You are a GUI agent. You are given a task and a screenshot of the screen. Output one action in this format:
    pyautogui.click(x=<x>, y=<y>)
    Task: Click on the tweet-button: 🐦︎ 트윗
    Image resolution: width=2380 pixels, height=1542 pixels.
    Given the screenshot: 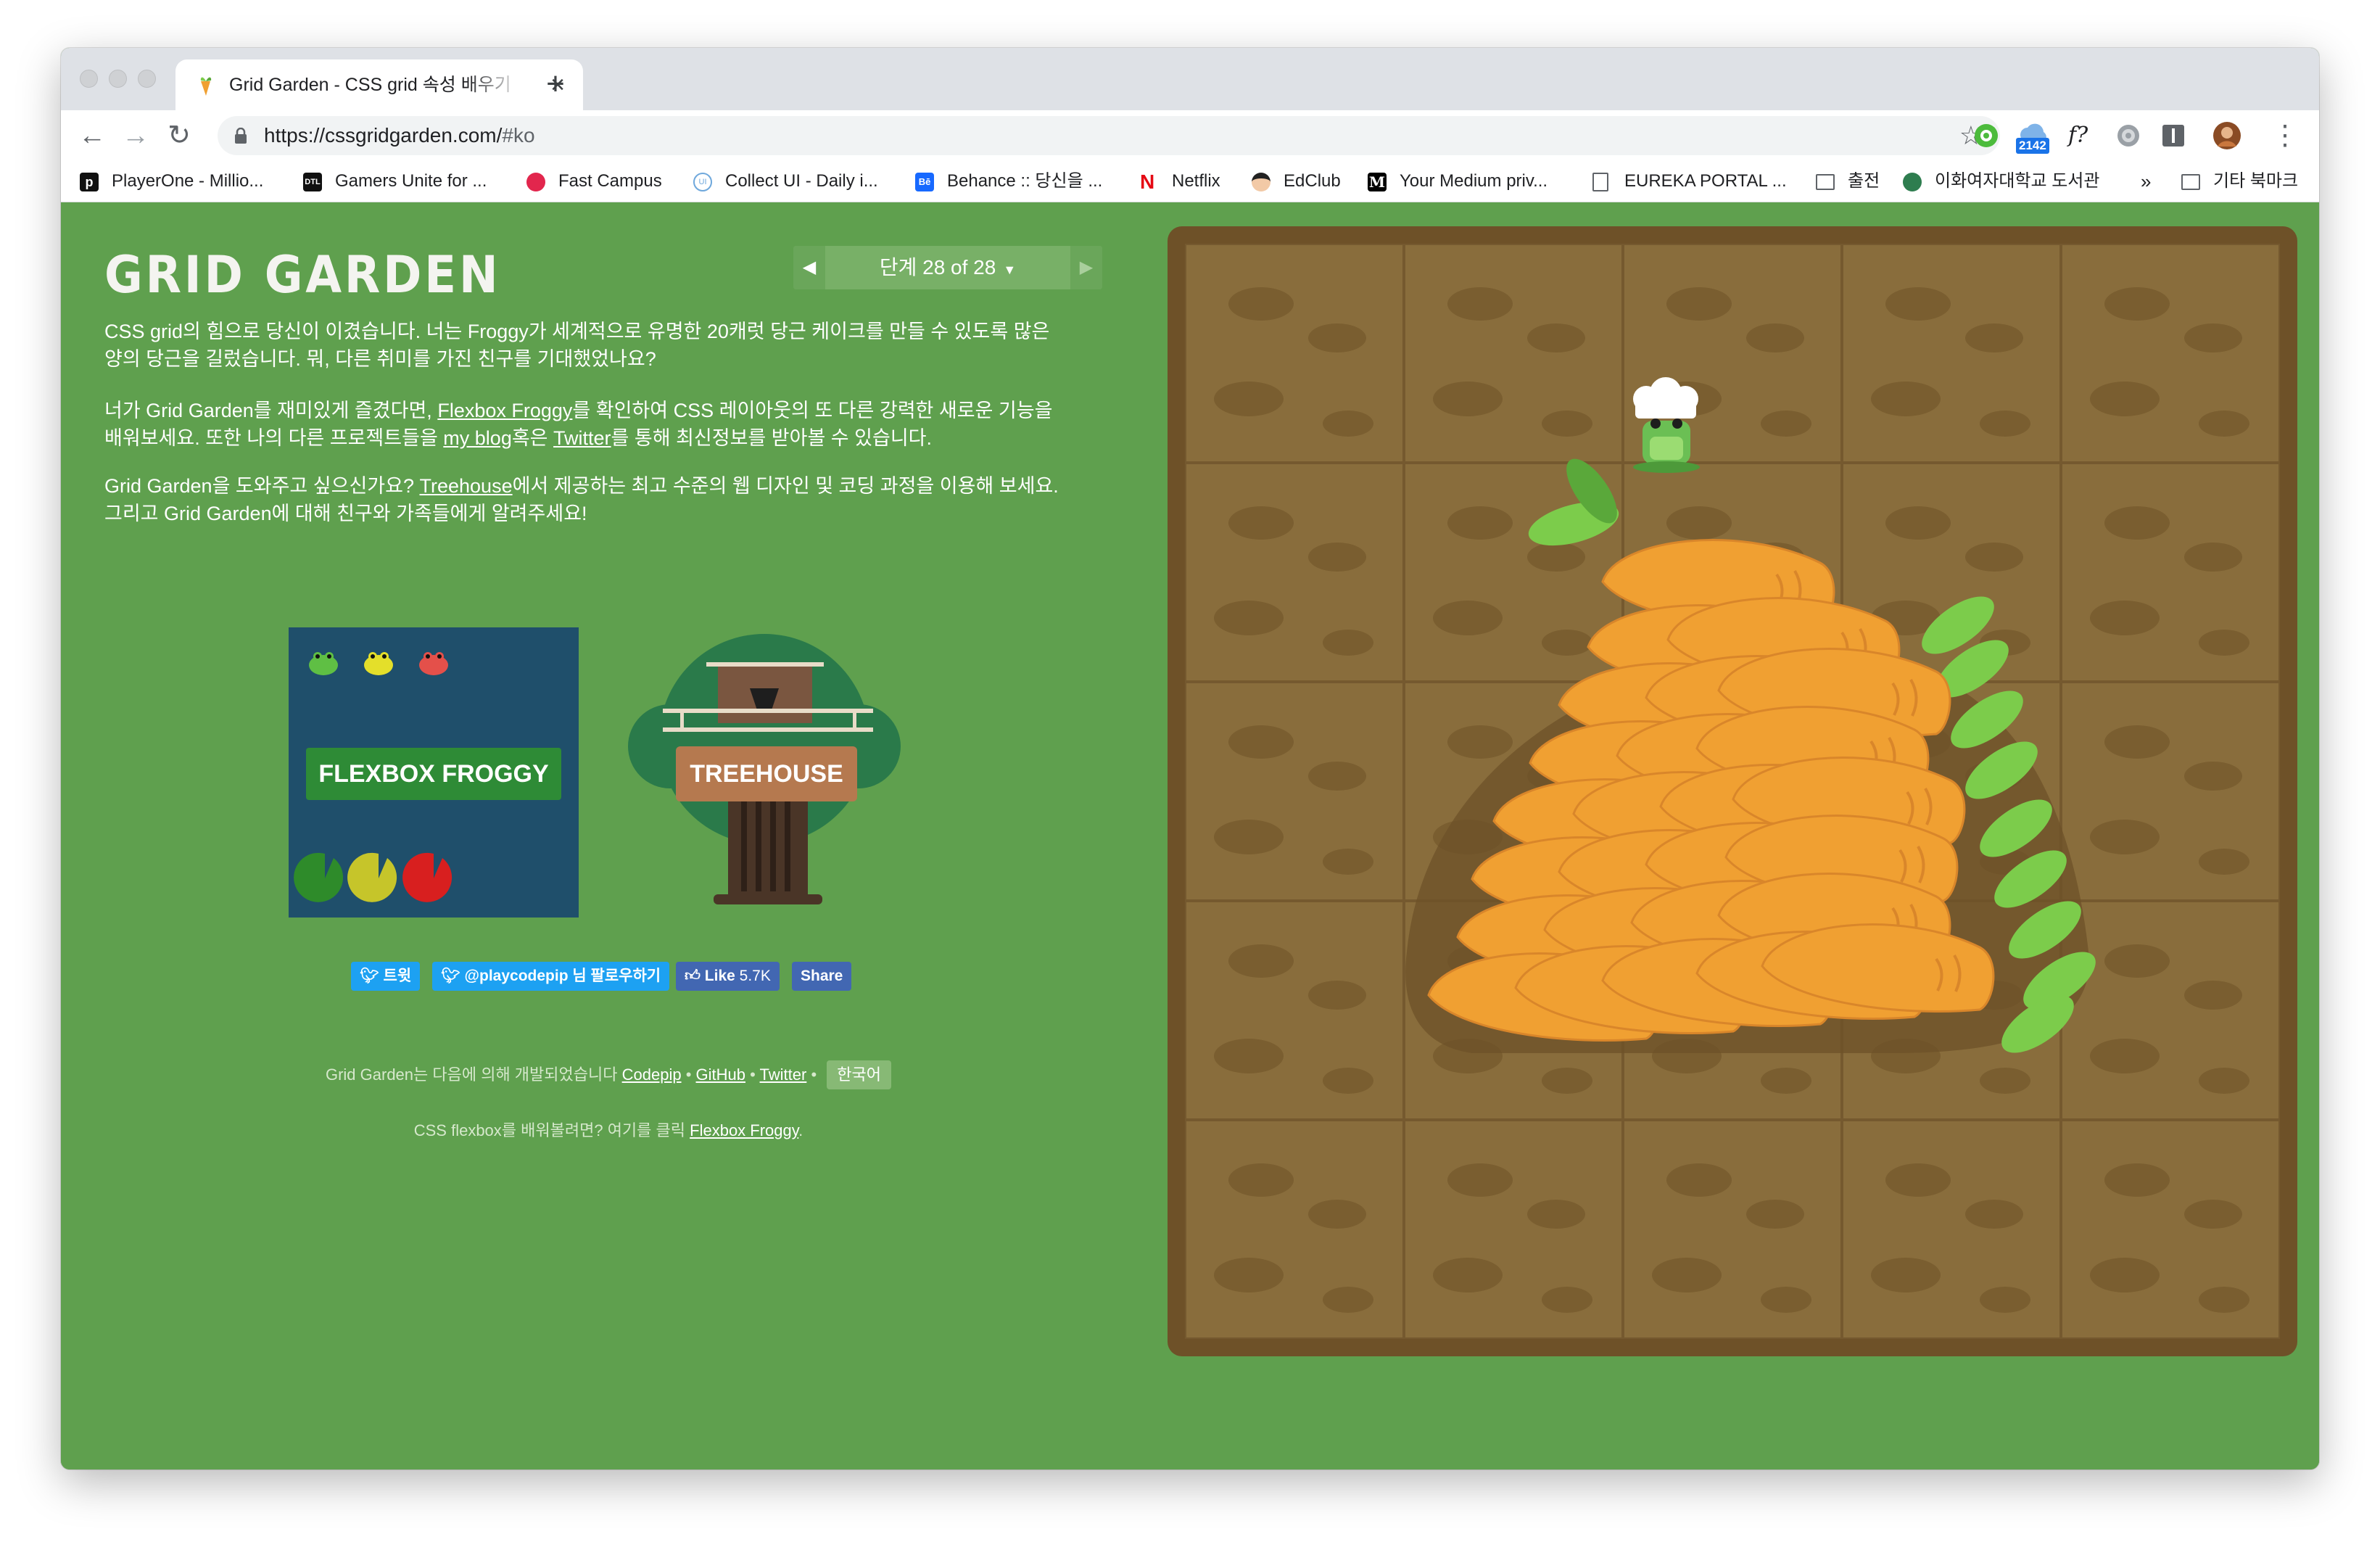 What is the action you would take?
    pyautogui.click(x=386, y=977)
    